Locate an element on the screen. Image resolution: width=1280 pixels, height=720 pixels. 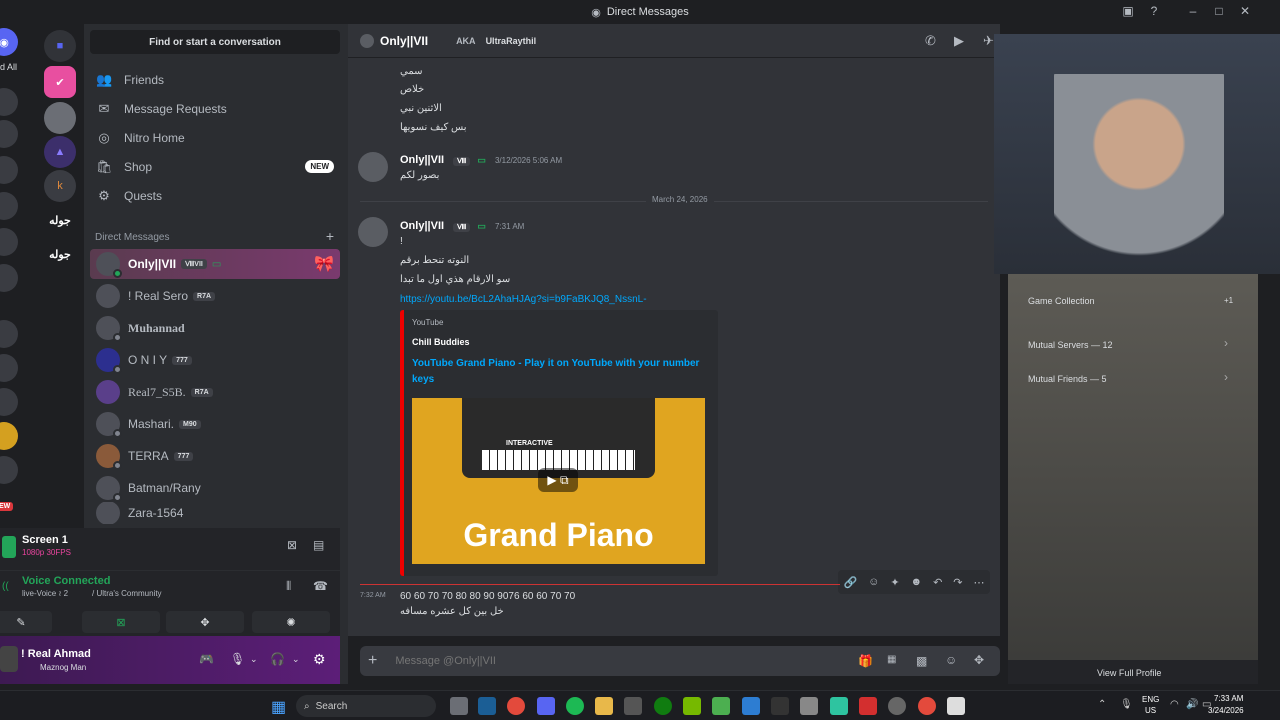
dm-home-icon: ■ is located at coordinates (60, 46).